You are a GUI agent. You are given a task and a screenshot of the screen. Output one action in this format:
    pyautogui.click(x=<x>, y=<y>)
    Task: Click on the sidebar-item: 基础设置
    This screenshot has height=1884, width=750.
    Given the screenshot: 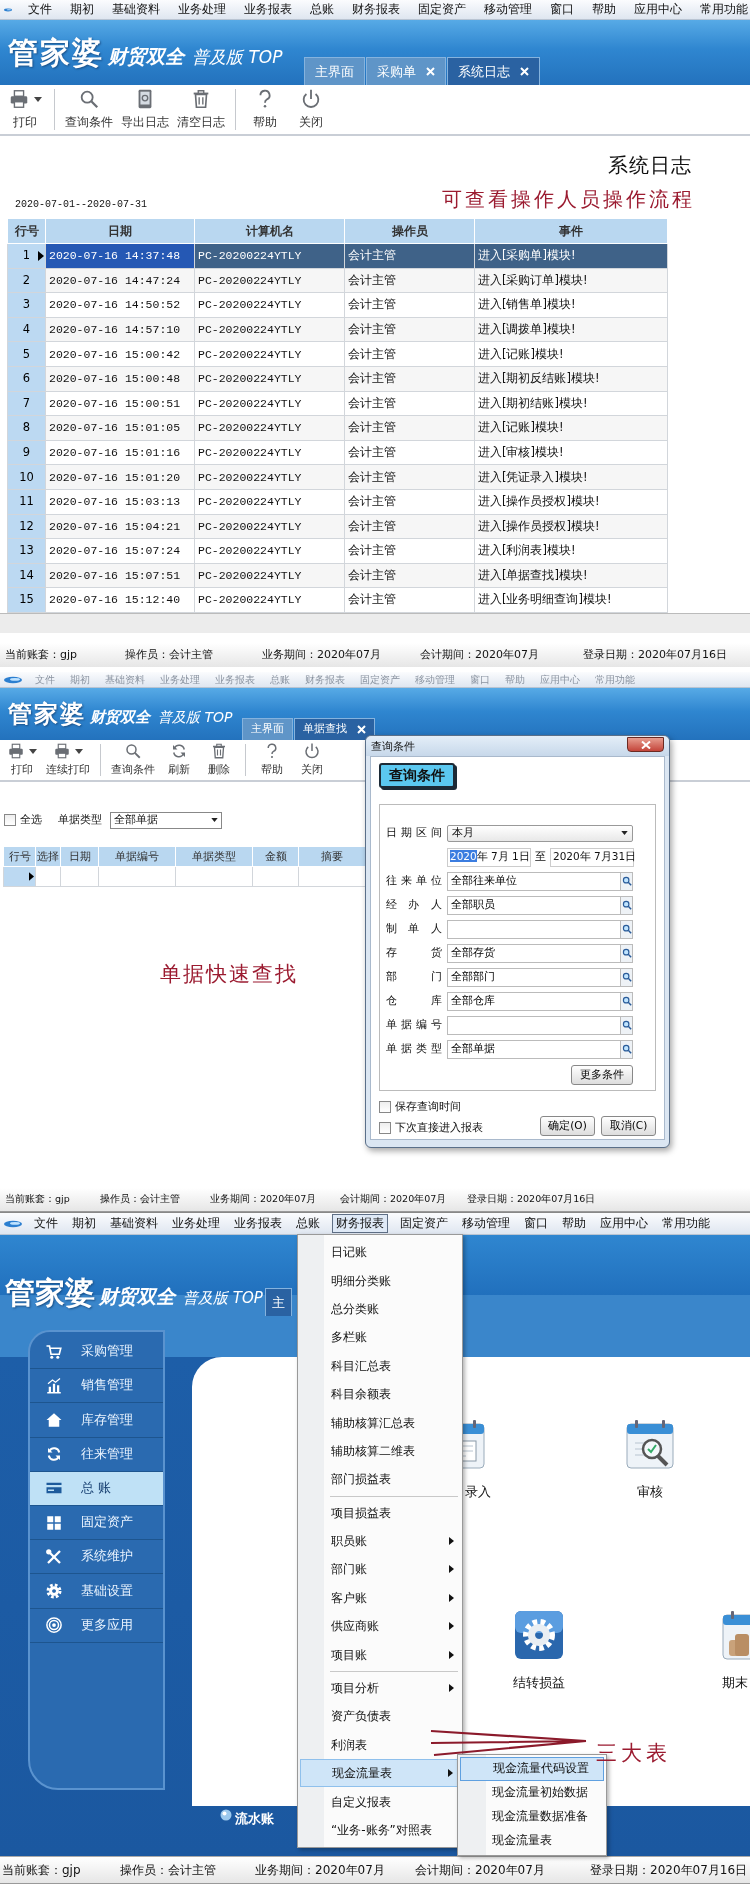 What is the action you would take?
    pyautogui.click(x=96, y=1591)
    